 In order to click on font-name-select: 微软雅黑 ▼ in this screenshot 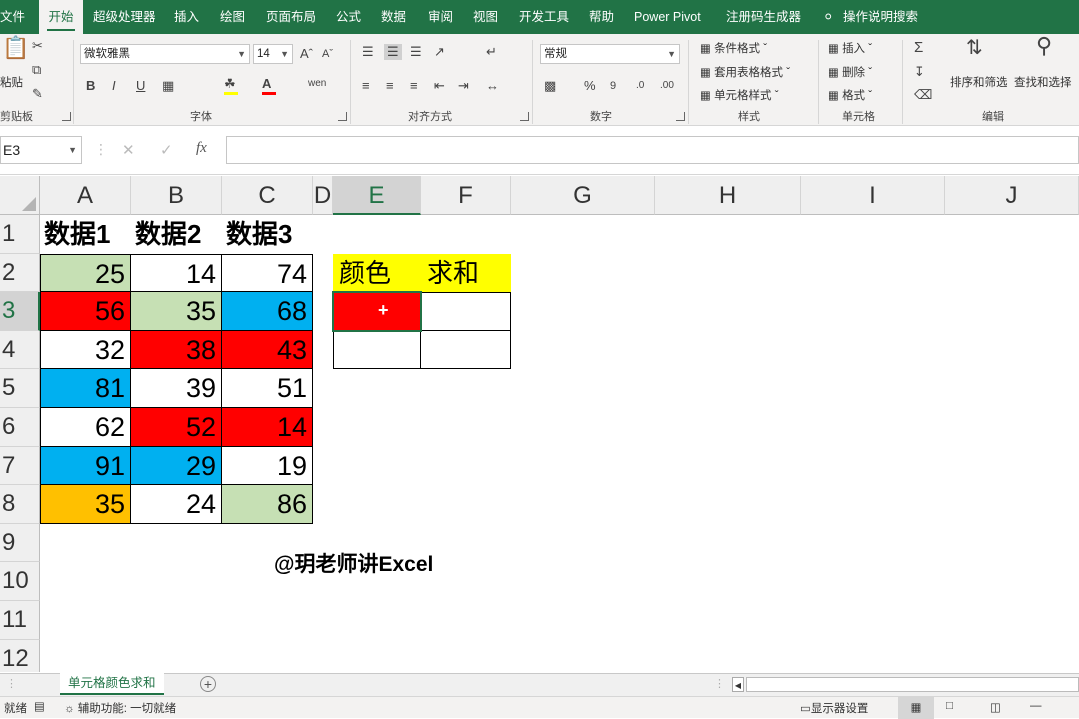, I will do `click(165, 54)`.